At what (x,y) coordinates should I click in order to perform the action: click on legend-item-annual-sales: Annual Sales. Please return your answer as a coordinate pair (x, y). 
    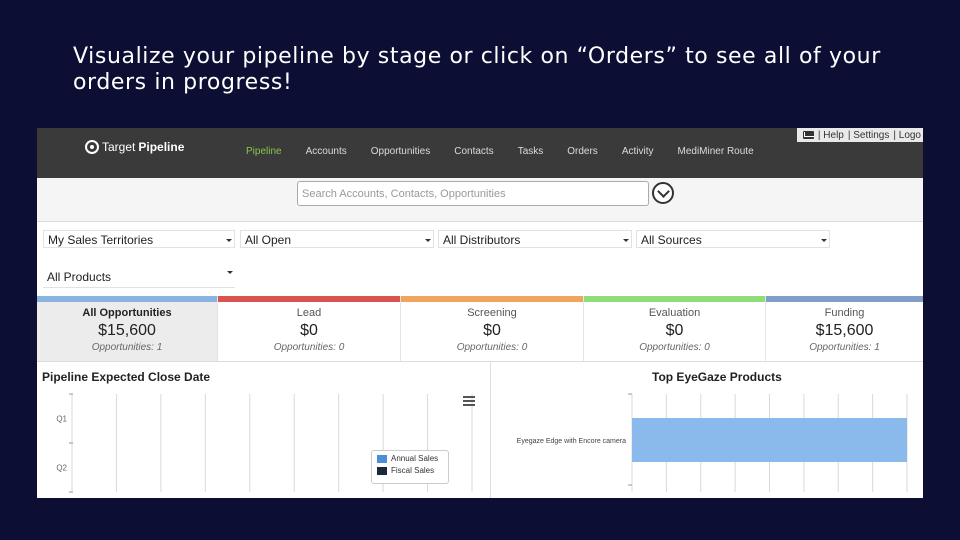
    Looking at the image, I should click on (410, 458).